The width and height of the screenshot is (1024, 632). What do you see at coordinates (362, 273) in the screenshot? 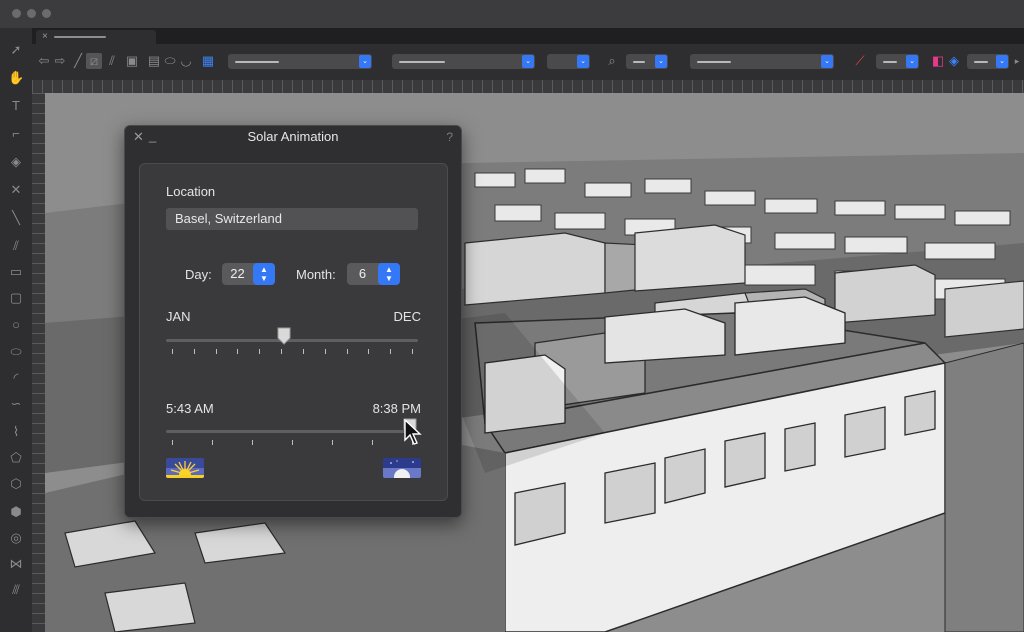
I see `month-value: 6` at bounding box center [362, 273].